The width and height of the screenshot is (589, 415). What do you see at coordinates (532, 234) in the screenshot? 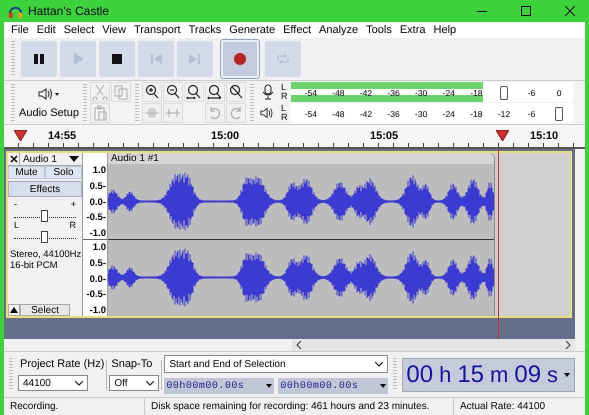
I see `empty-track-area` at bounding box center [532, 234].